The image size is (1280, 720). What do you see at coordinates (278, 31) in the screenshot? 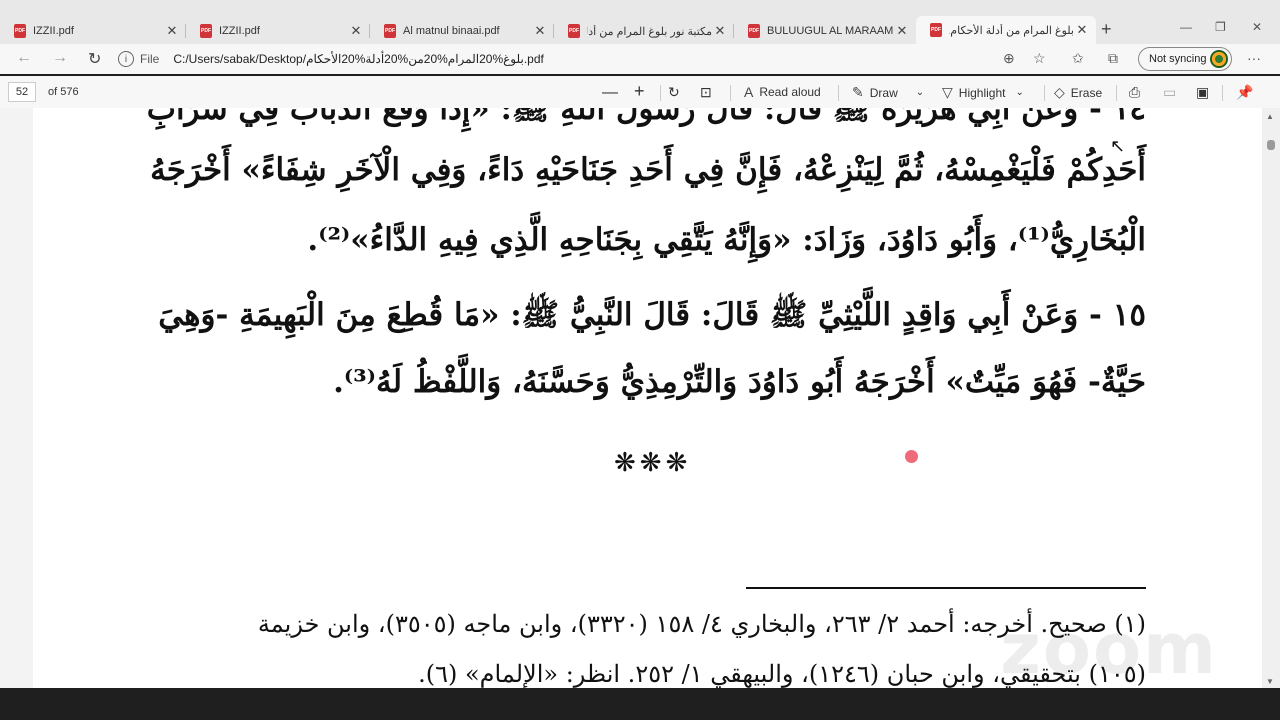
I see `tab-2: PDF IZZII.pdf ✕` at bounding box center [278, 31].